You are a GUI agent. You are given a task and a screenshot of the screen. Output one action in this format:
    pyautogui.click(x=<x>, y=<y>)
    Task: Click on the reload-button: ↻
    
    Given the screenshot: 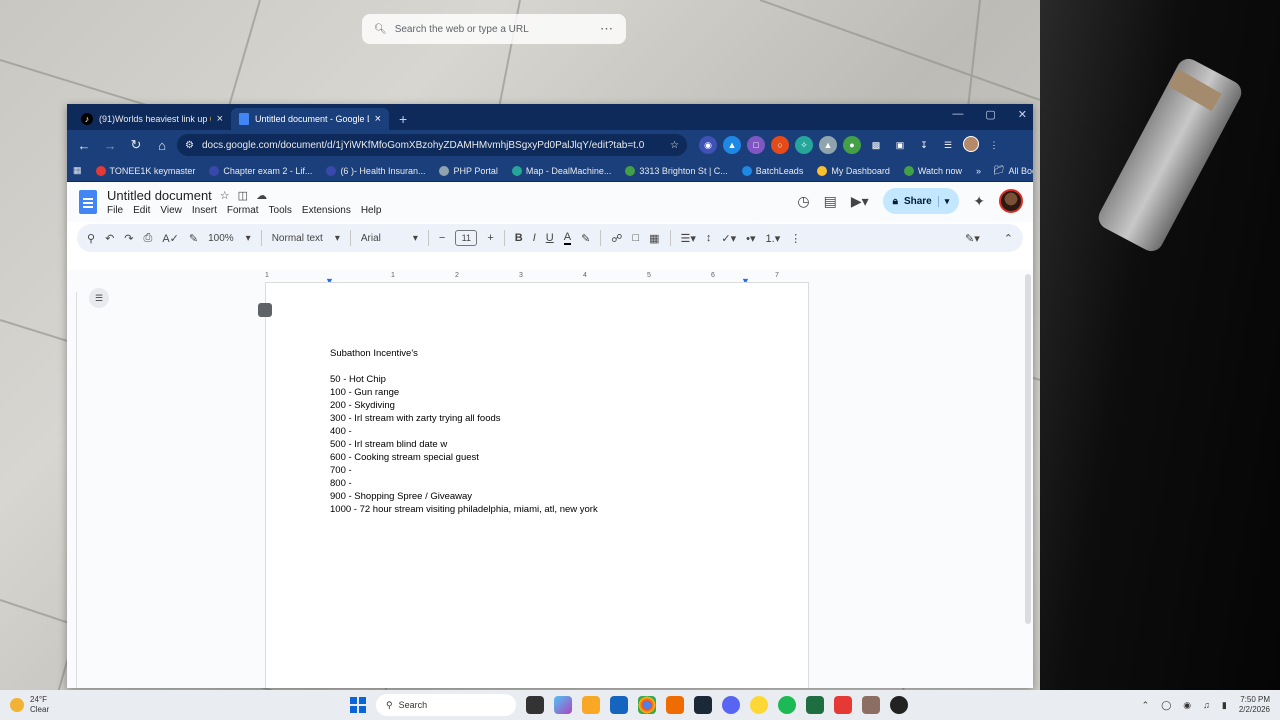 What is the action you would take?
    pyautogui.click(x=136, y=145)
    